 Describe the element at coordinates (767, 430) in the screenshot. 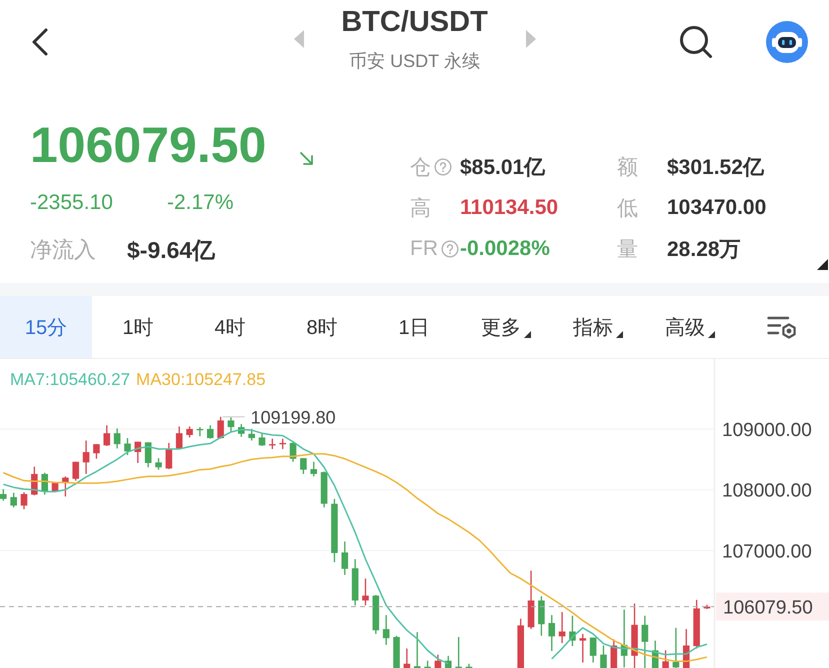

I see `axis-label: 109000.00` at that location.